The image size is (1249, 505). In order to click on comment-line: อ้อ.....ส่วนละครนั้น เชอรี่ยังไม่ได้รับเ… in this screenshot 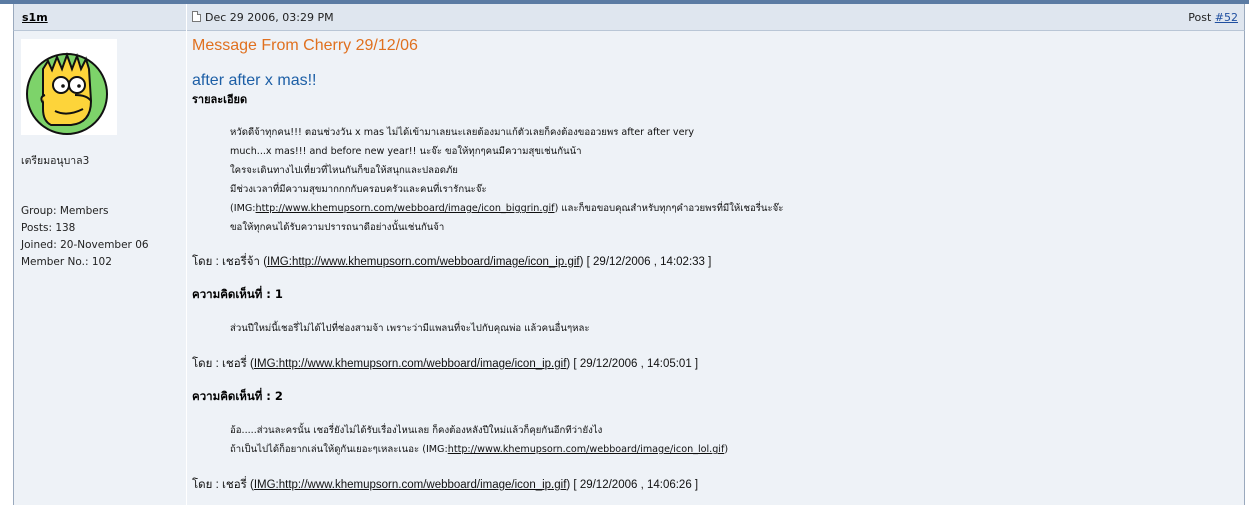, I will do `click(416, 430)`.